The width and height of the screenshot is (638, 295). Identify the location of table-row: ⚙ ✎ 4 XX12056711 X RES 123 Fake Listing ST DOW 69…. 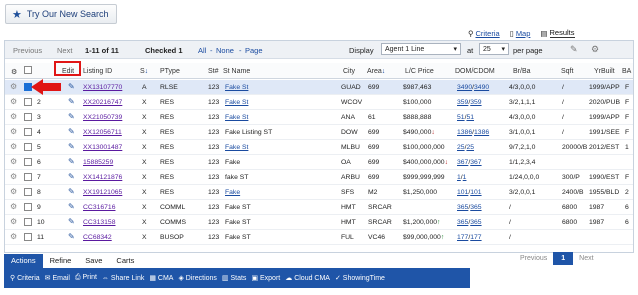
(319, 132).